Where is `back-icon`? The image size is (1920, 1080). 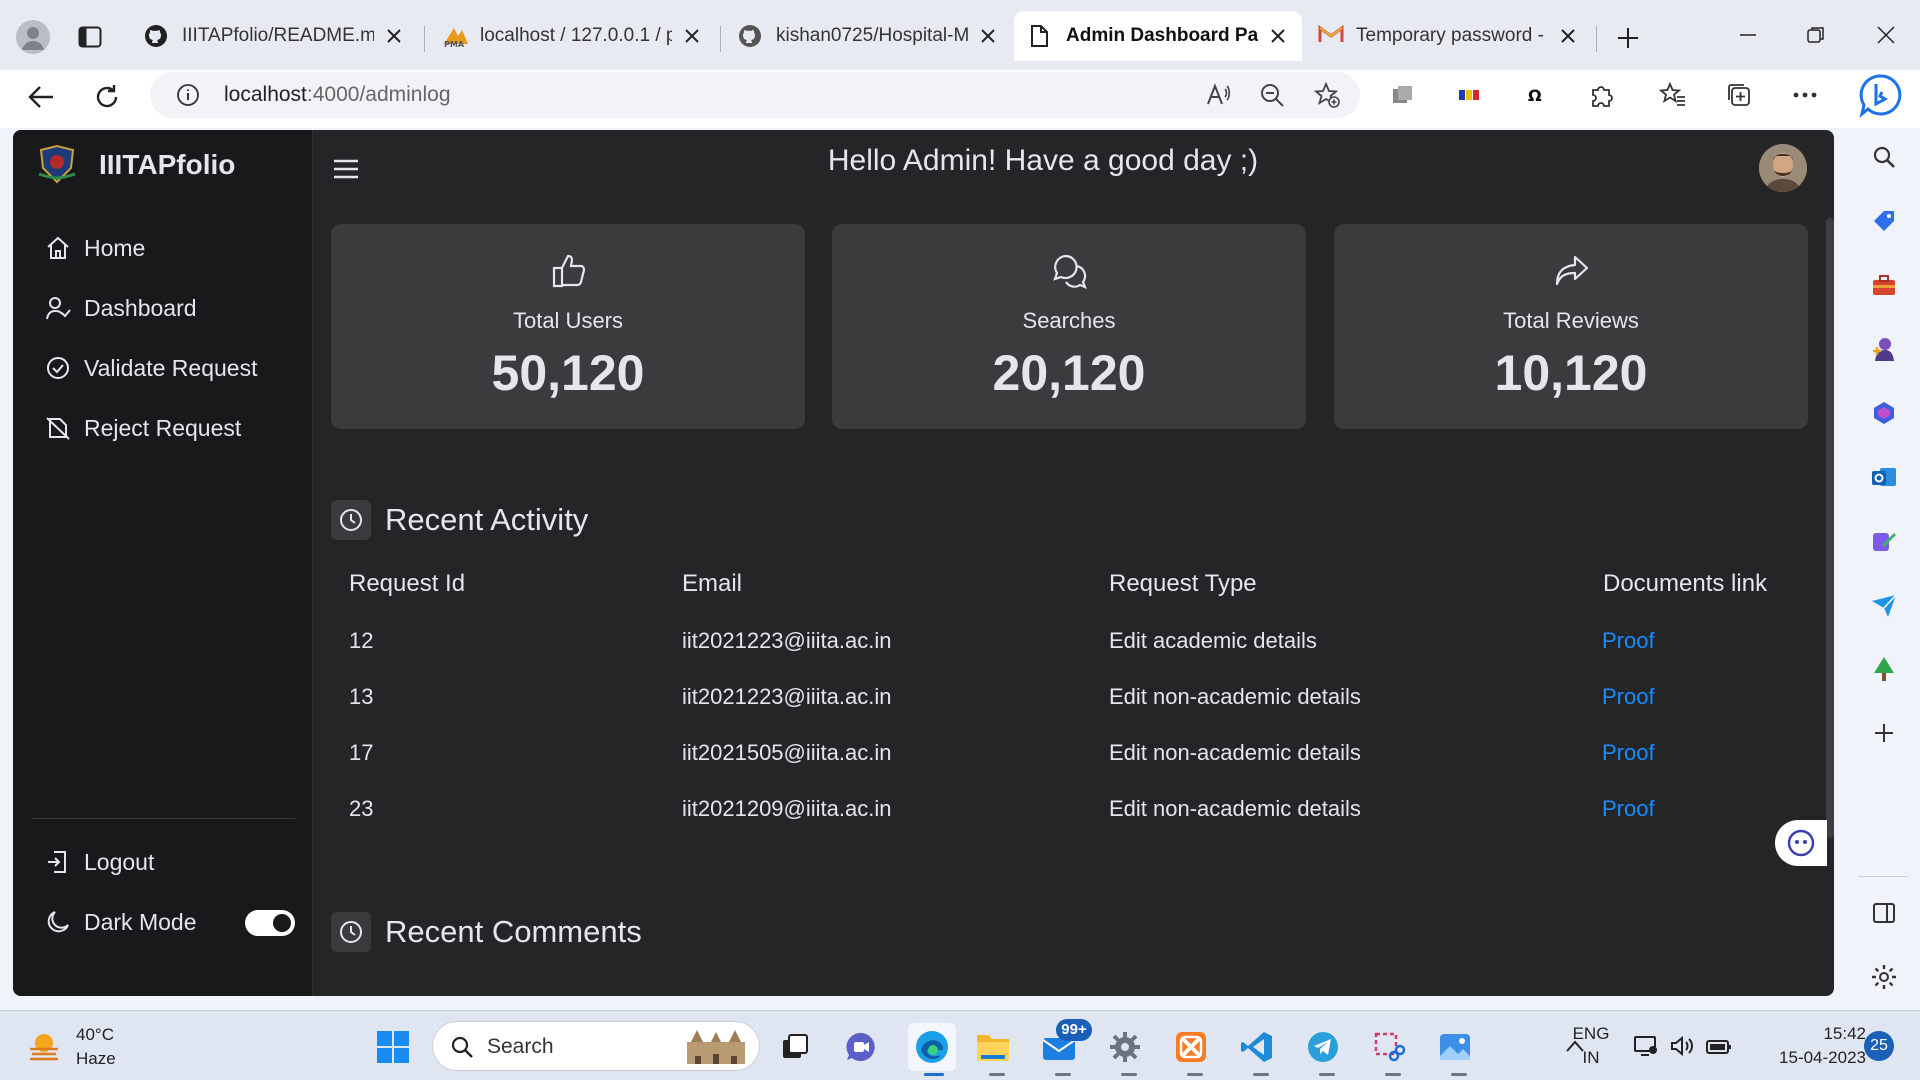
back-icon is located at coordinates (41, 97).